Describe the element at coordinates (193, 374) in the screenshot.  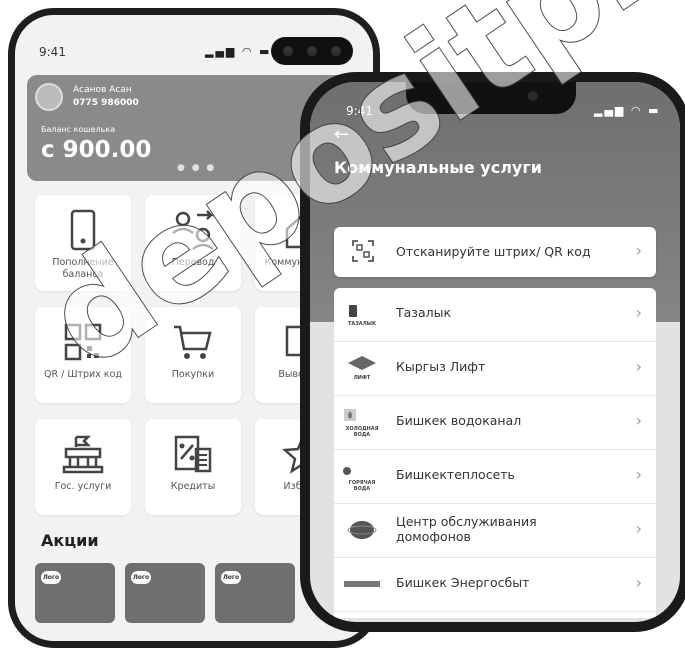
I see `tile-label: Покупки` at that location.